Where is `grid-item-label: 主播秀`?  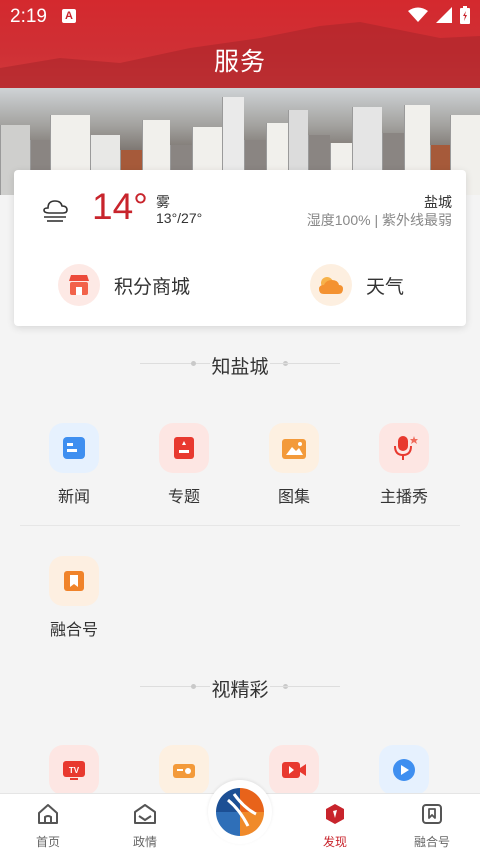
grid-item-label: 主播秀 is located at coordinates (403, 497).